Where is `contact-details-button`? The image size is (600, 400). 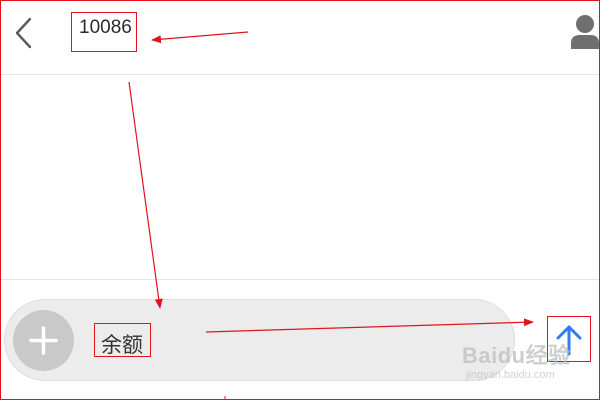
contact-details-button is located at coordinates (585, 32).